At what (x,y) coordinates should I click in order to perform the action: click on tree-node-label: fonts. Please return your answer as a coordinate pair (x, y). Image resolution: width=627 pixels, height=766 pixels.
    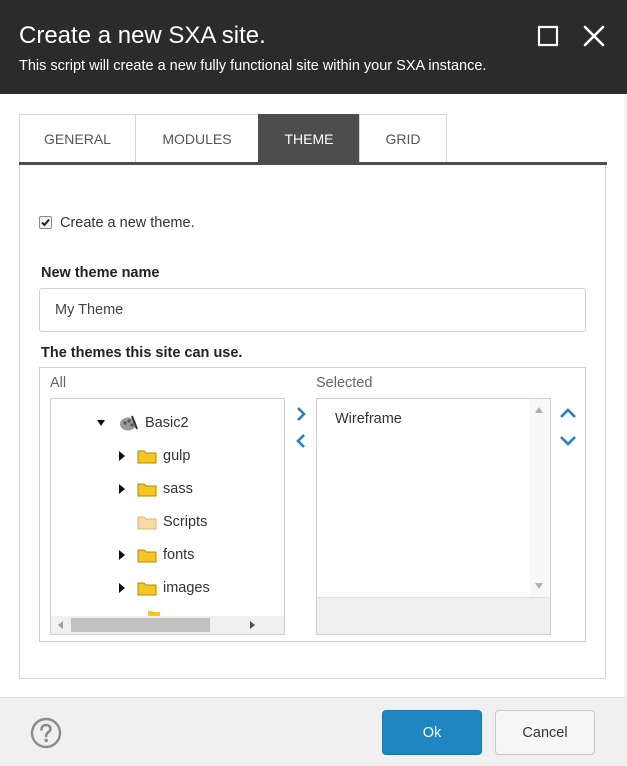
    Looking at the image, I should click on (179, 555).